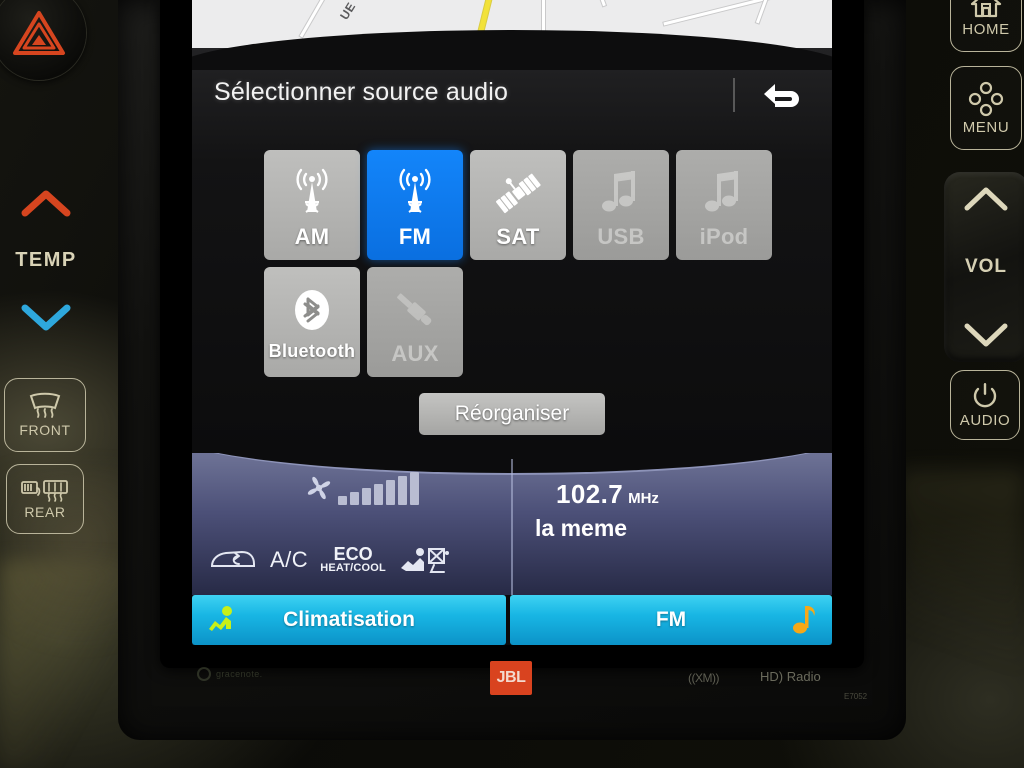  I want to click on source-button-usb: USB, so click(621, 205).